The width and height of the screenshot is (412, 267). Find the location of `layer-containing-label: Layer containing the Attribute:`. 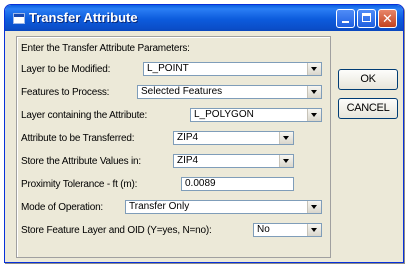

layer-containing-label: Layer containing the Attribute: is located at coordinates (84, 115).